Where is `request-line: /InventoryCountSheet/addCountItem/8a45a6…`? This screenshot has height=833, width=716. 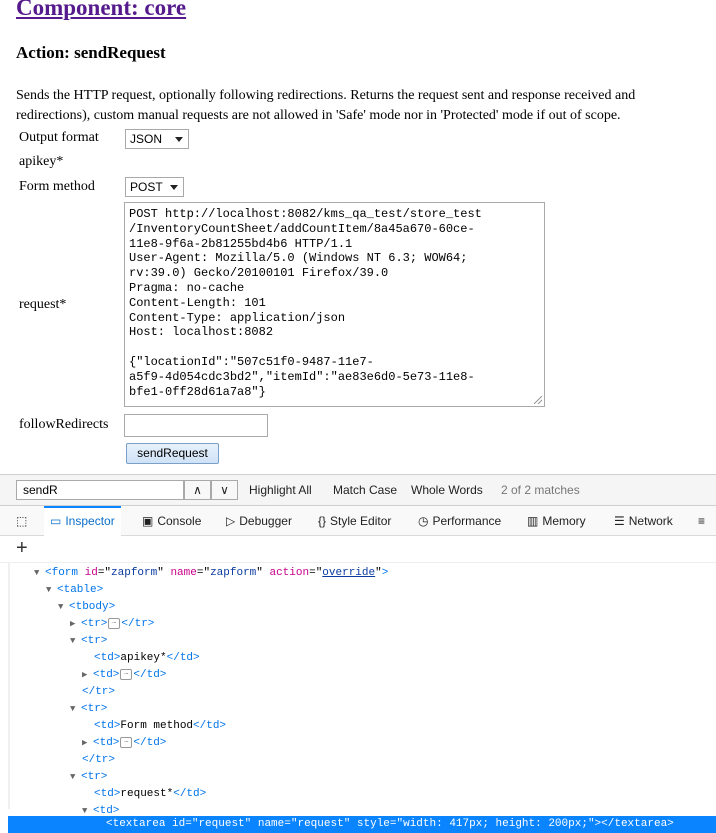 request-line: /InventoryCountSheet/addCountItem/8a45a6… is located at coordinates (302, 228).